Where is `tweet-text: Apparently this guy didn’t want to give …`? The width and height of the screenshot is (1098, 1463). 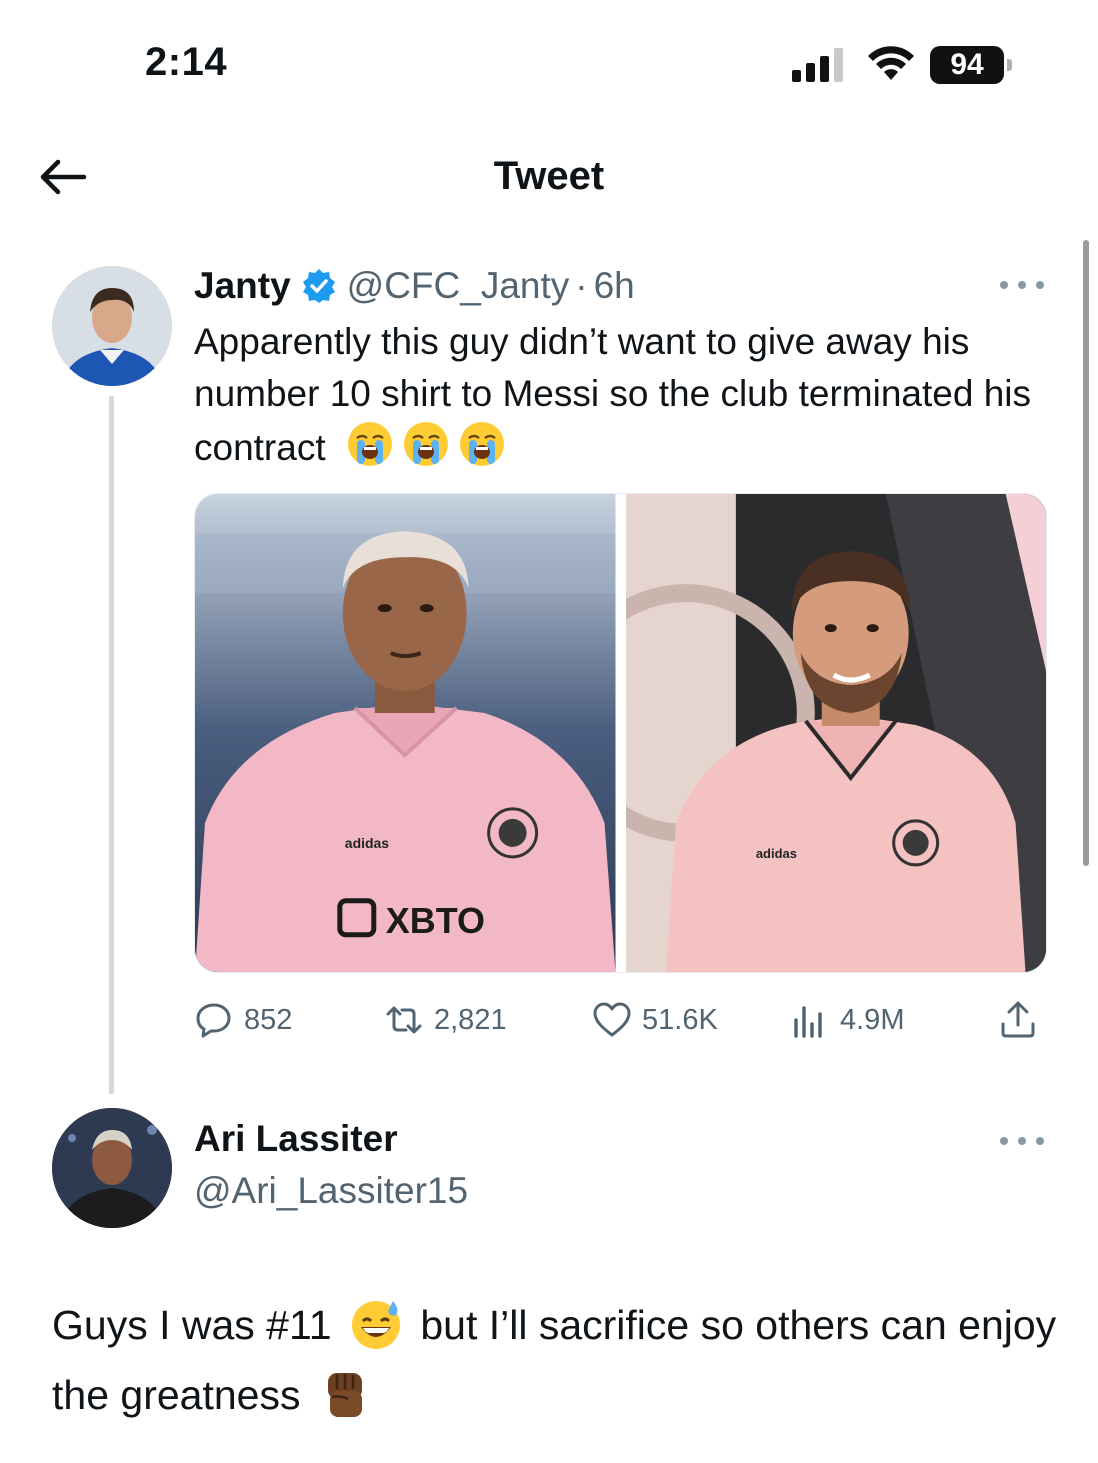
tweet-text: Apparently this guy didn’t want to give … is located at coordinates (624, 395).